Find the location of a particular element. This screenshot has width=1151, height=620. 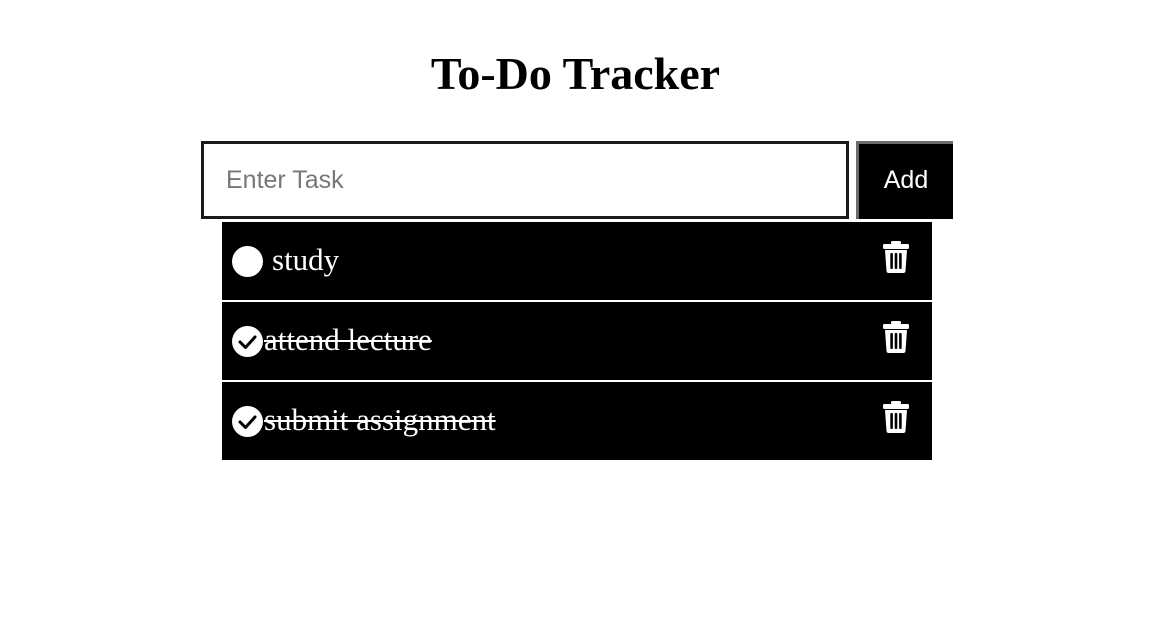

task-text: attend lecture is located at coordinates (348, 339).